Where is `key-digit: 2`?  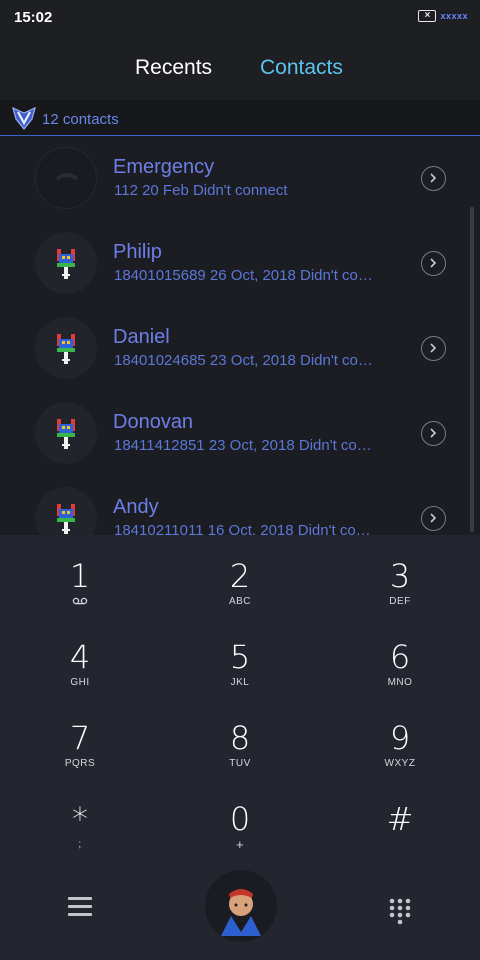
key-digit: 2 is located at coordinates (240, 576).